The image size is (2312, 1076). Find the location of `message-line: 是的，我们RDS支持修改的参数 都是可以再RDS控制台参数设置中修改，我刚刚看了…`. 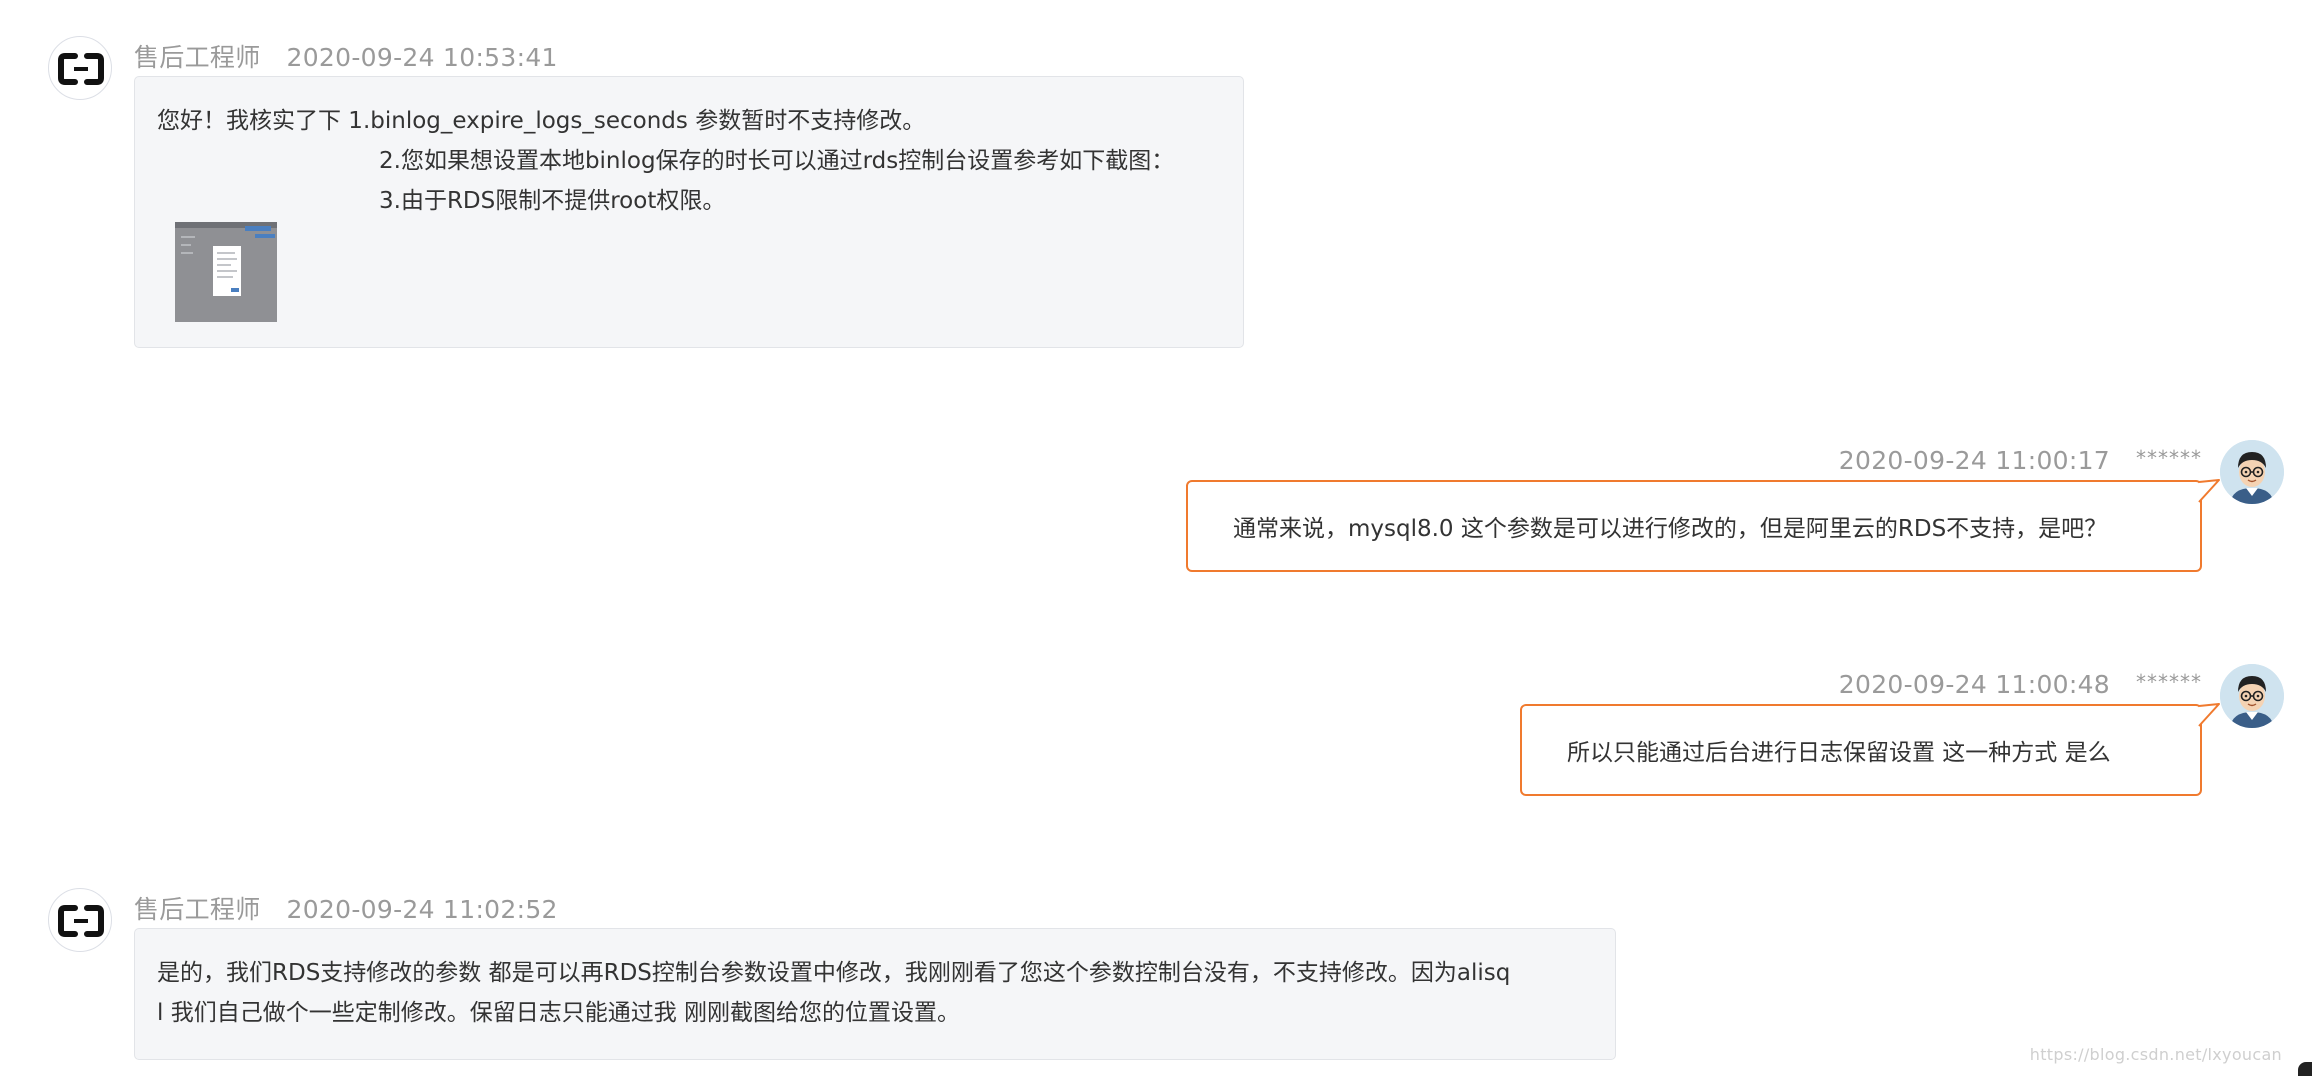

message-line: 是的，我们RDS支持修改的参数 都是可以再RDS控制台参数设置中修改，我刚刚看了… is located at coordinates (834, 973).